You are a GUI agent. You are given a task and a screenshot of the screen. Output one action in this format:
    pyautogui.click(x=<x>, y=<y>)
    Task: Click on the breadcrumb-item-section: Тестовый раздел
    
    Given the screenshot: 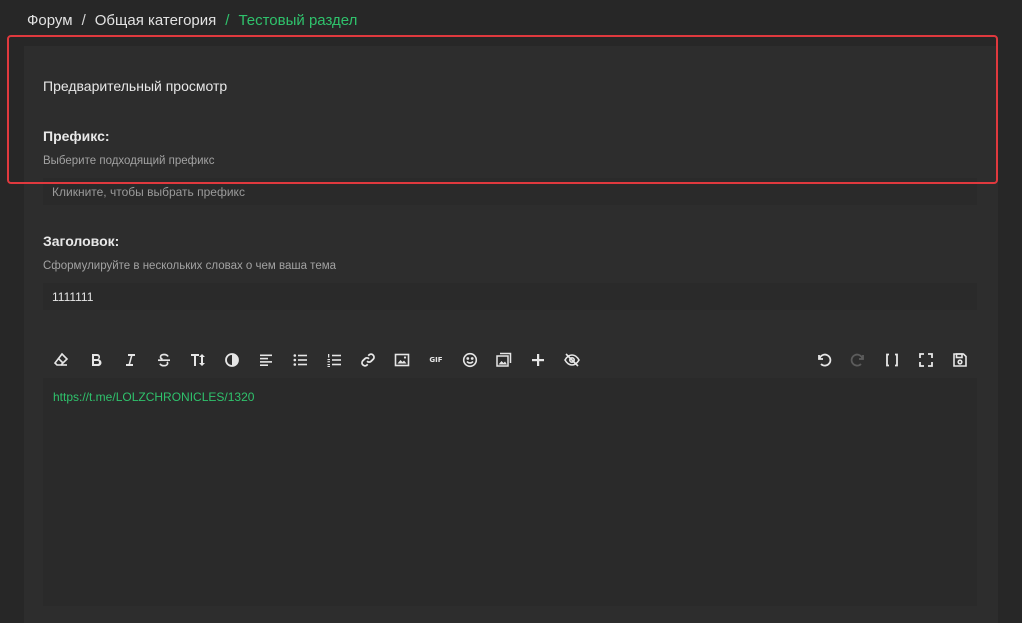 What is the action you would take?
    pyautogui.click(x=297, y=20)
    